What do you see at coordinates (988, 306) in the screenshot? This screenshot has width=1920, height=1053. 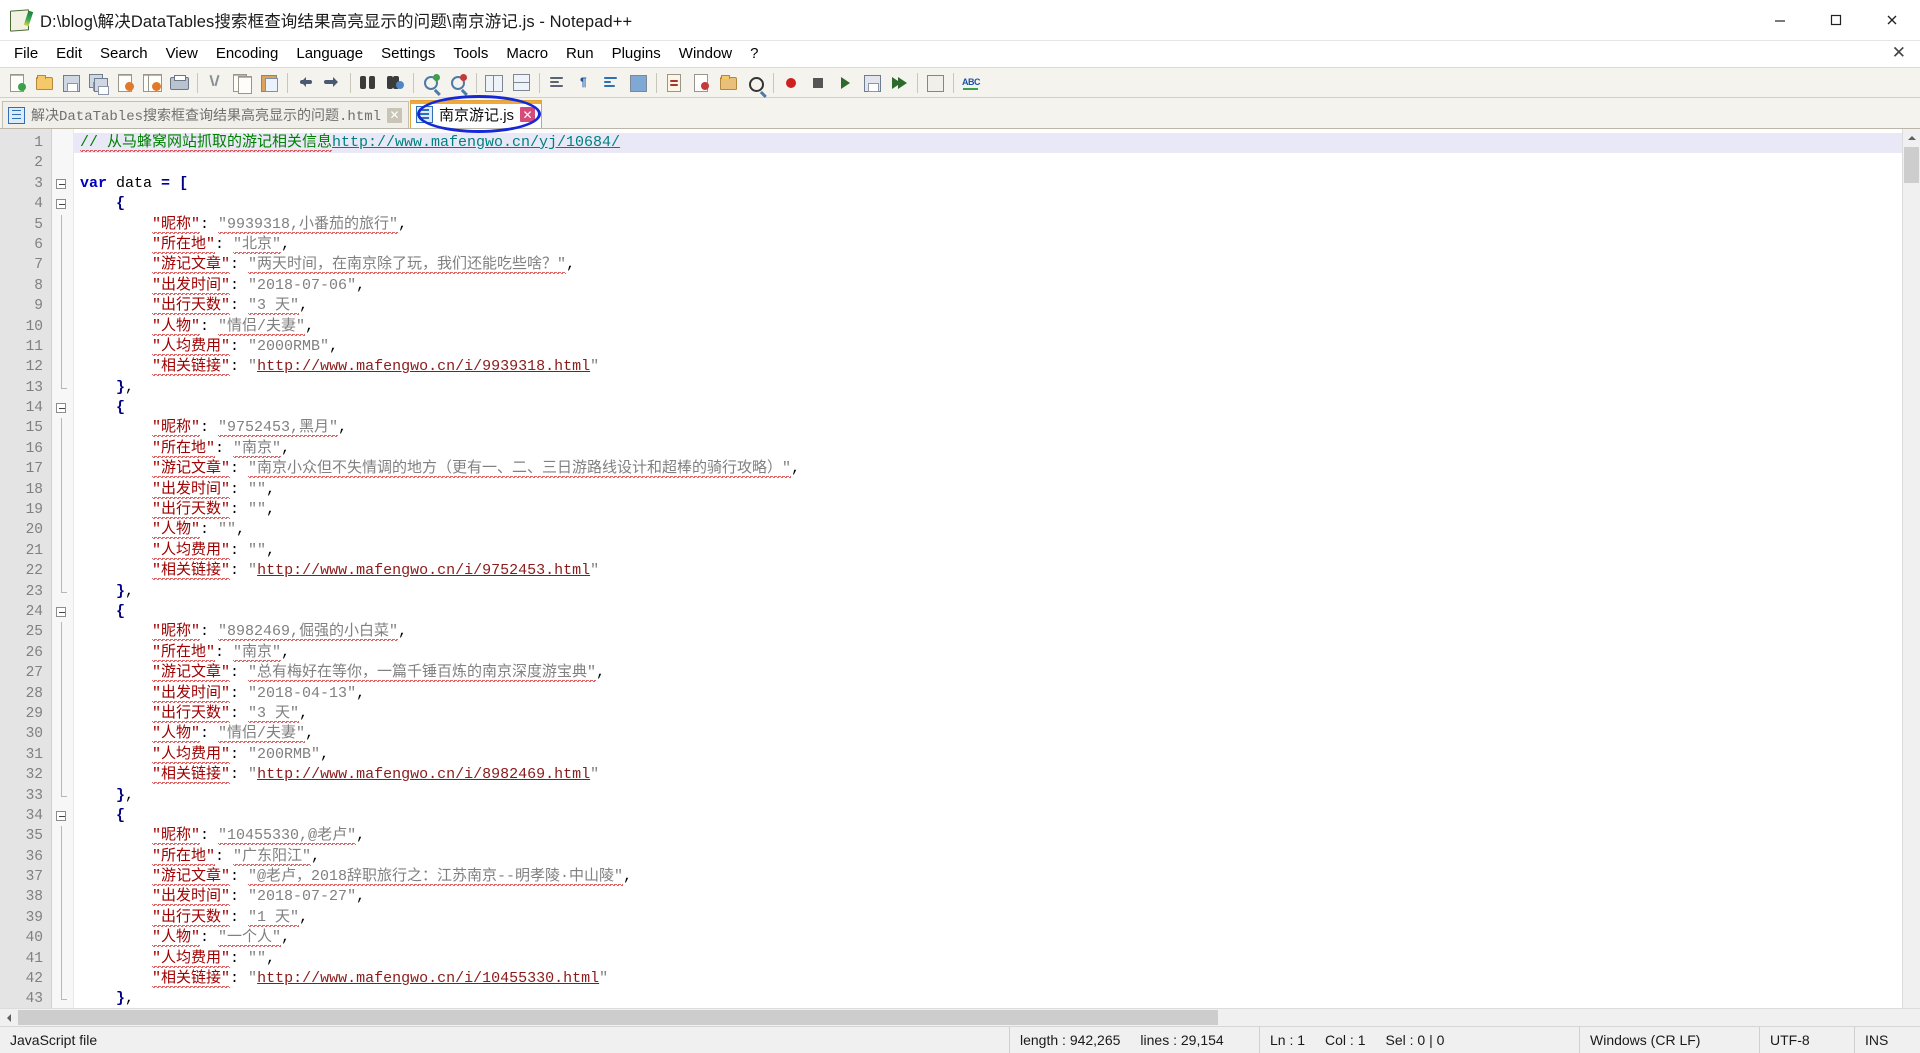 I see `code-line: "出行天数": "3 天",` at bounding box center [988, 306].